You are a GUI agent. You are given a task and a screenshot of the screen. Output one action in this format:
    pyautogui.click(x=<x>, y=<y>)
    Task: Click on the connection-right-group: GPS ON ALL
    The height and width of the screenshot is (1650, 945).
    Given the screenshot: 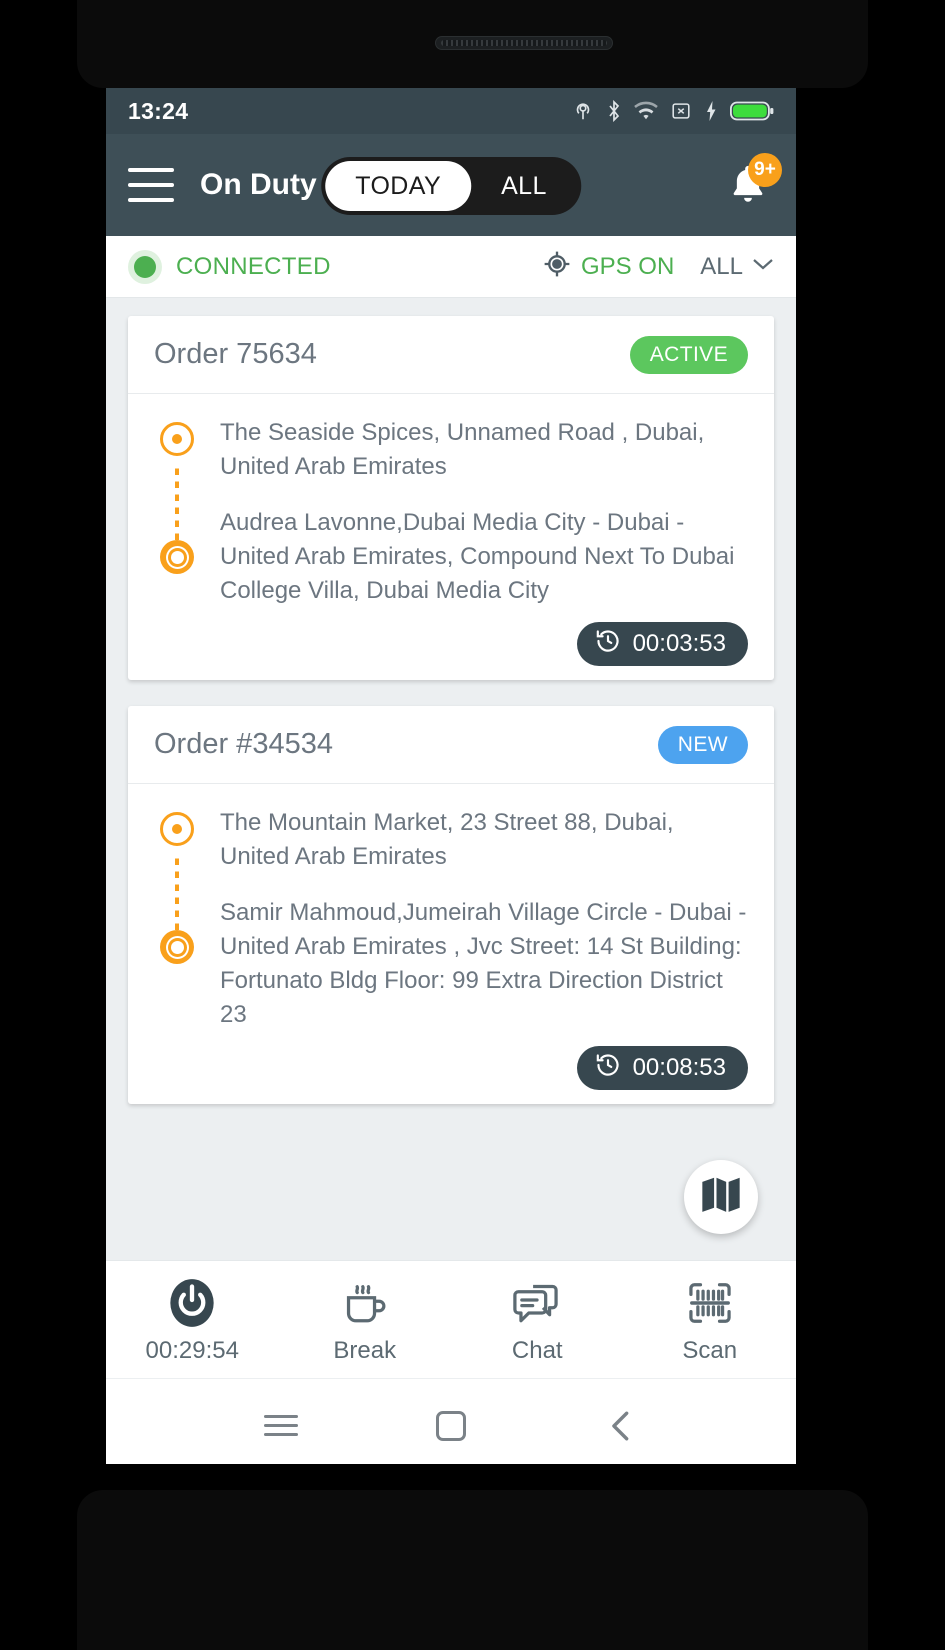 What is the action you would take?
    pyautogui.click(x=658, y=266)
    